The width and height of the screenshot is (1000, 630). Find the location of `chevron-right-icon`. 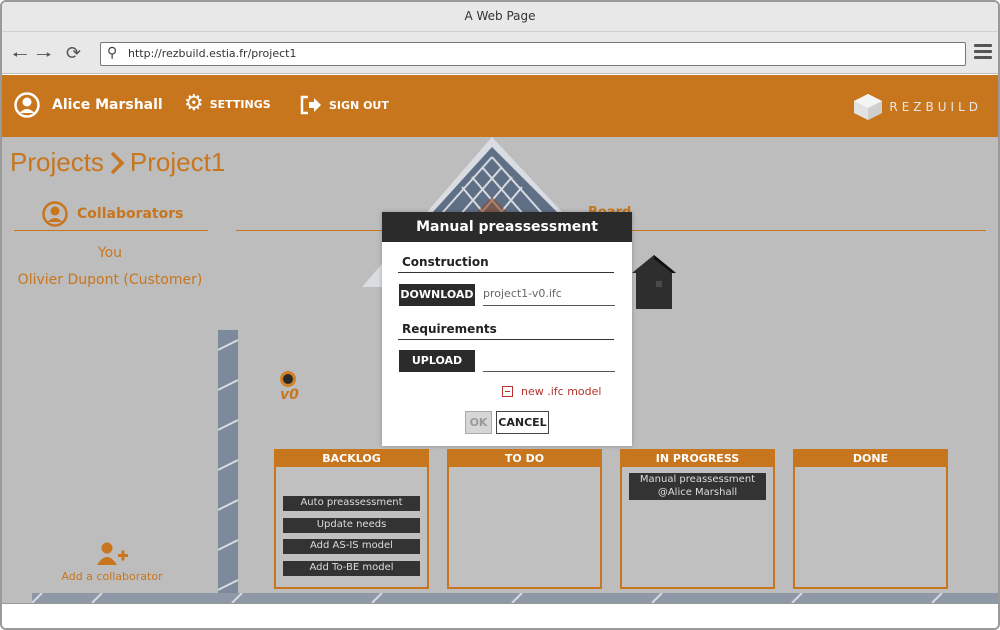

chevron-right-icon is located at coordinates (117, 162).